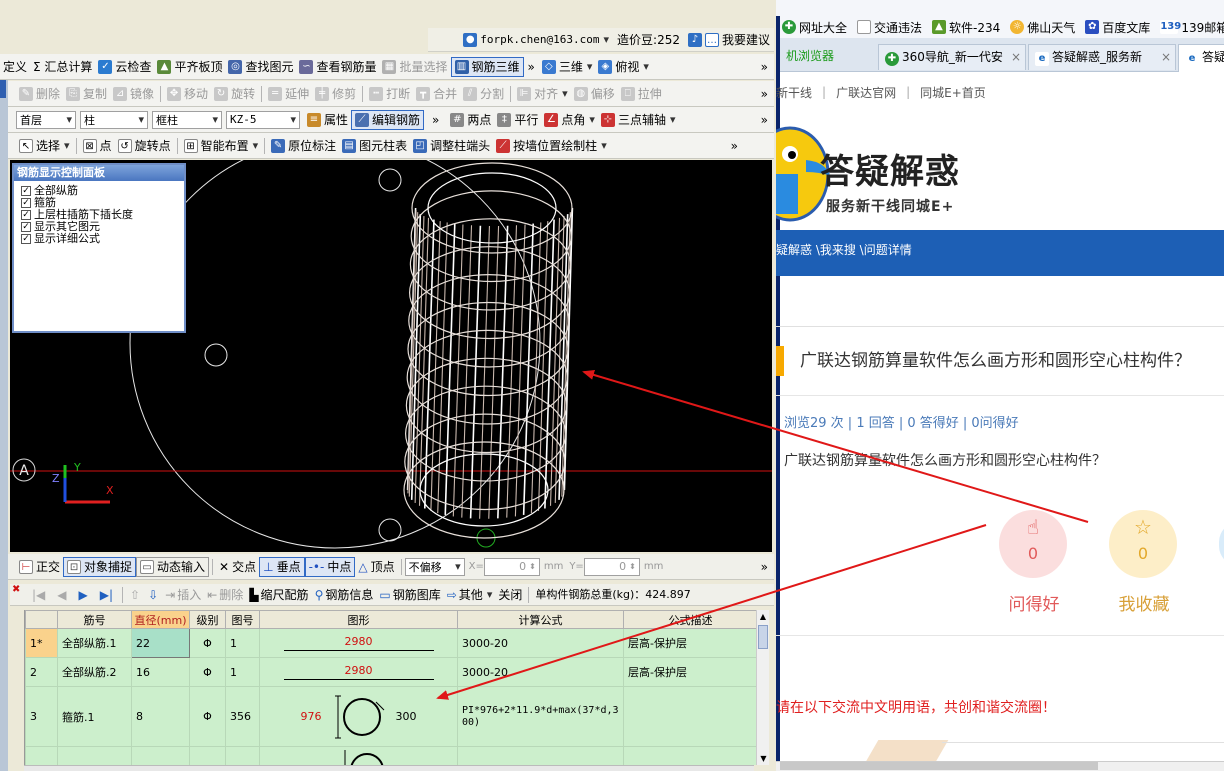 This screenshot has height=771, width=1224. Describe the element at coordinates (153, 595) in the screenshot. I see `move-down-icon: ⇩` at that location.